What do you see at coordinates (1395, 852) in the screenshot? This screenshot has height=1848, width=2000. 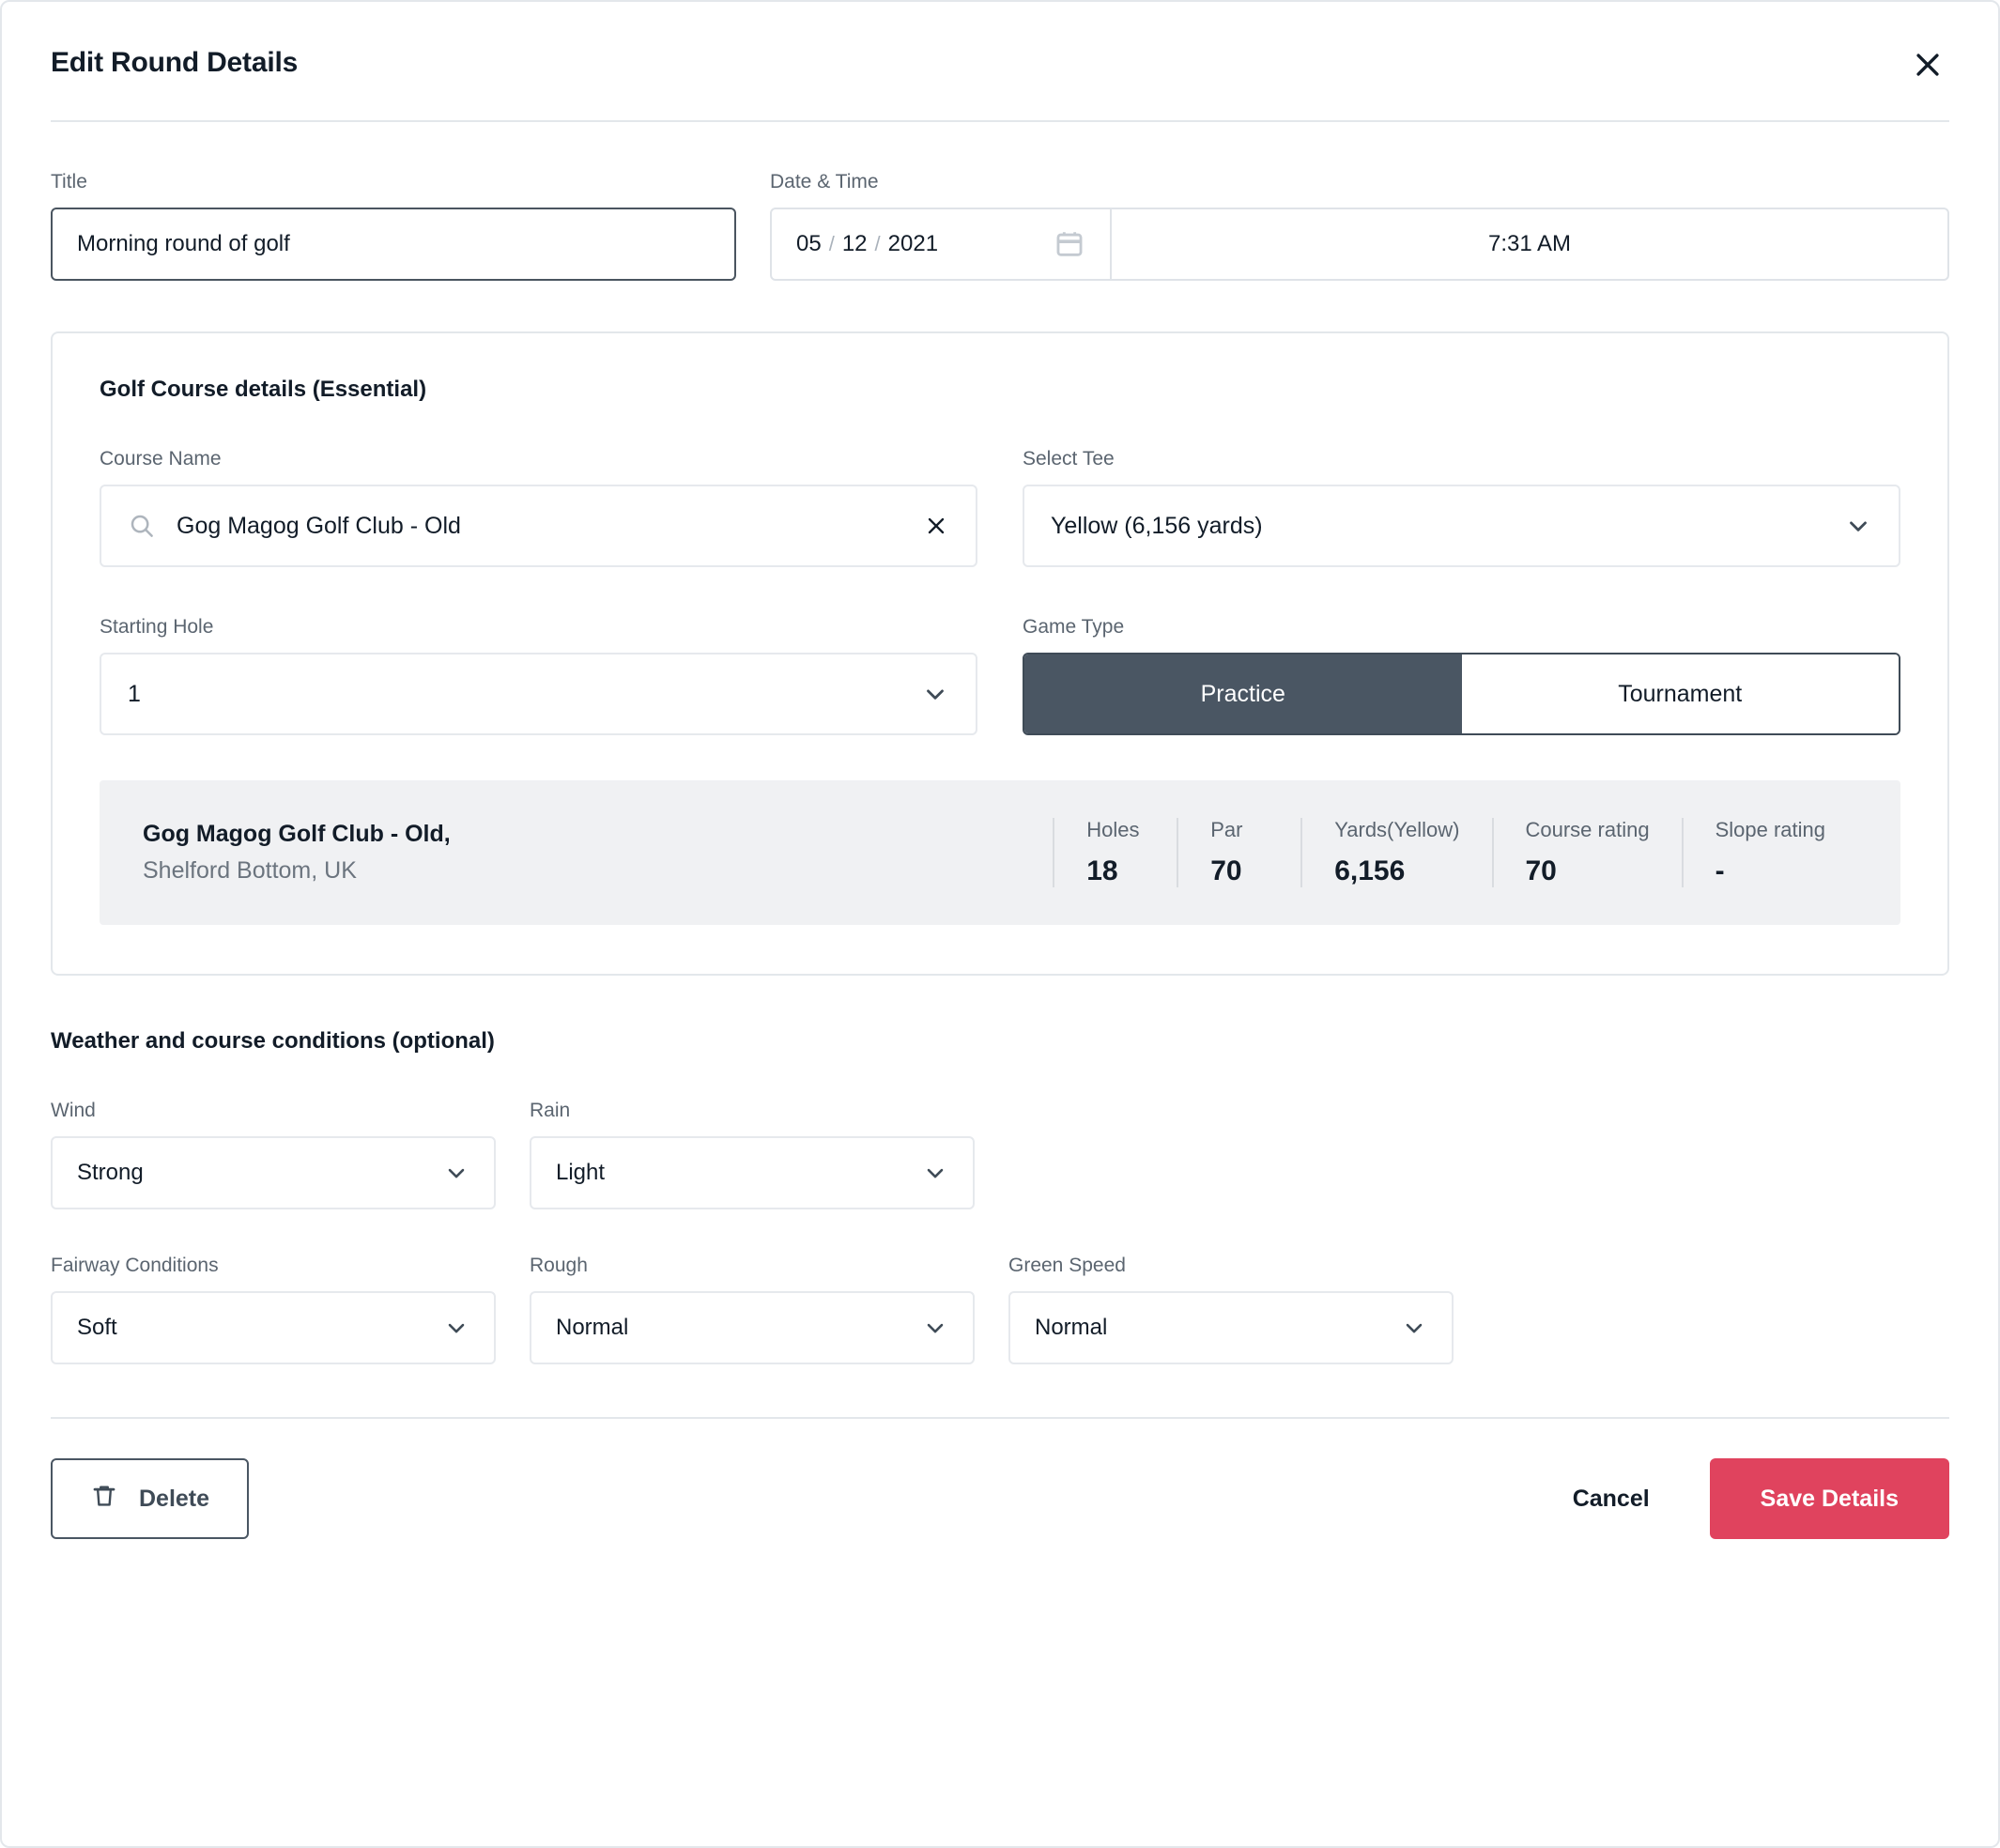 I see `stat-yards: Yards(Yellow) 6,156` at bounding box center [1395, 852].